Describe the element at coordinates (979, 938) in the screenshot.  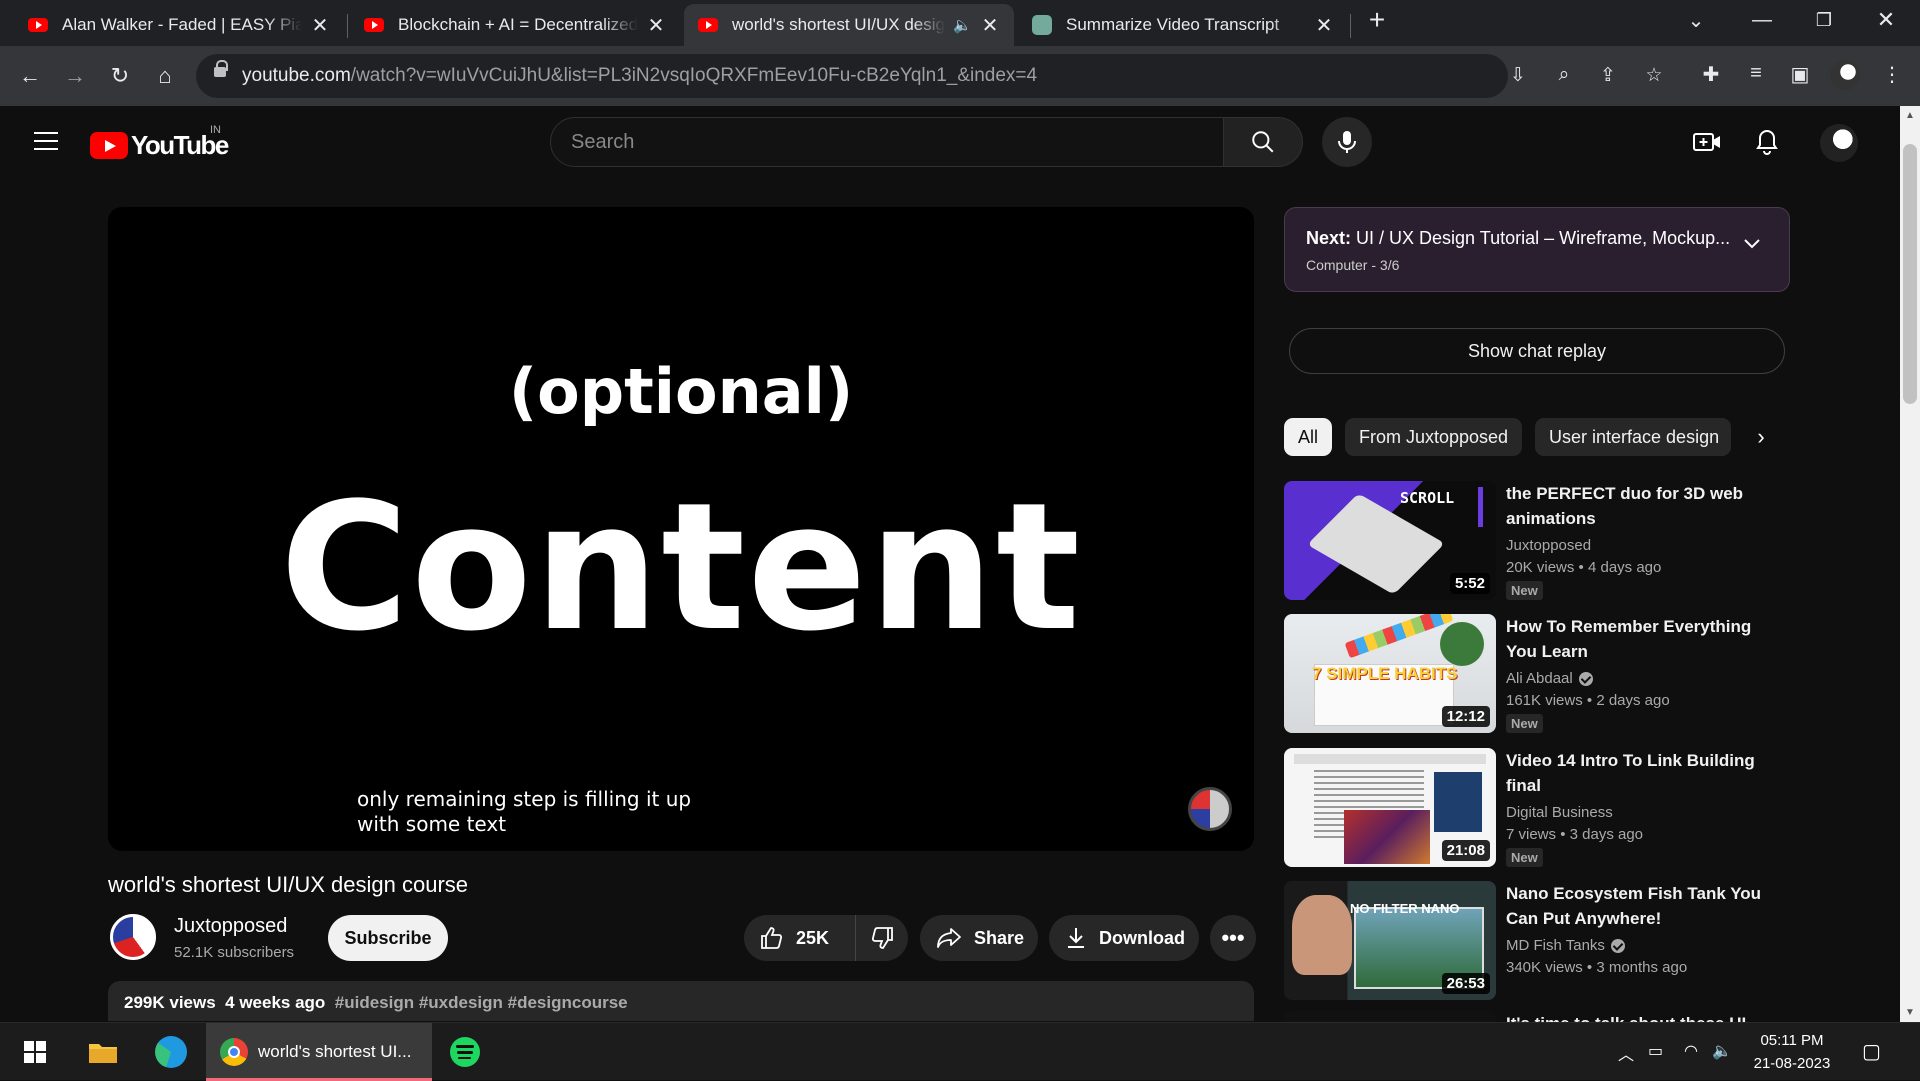
I see `share-button: Share` at that location.